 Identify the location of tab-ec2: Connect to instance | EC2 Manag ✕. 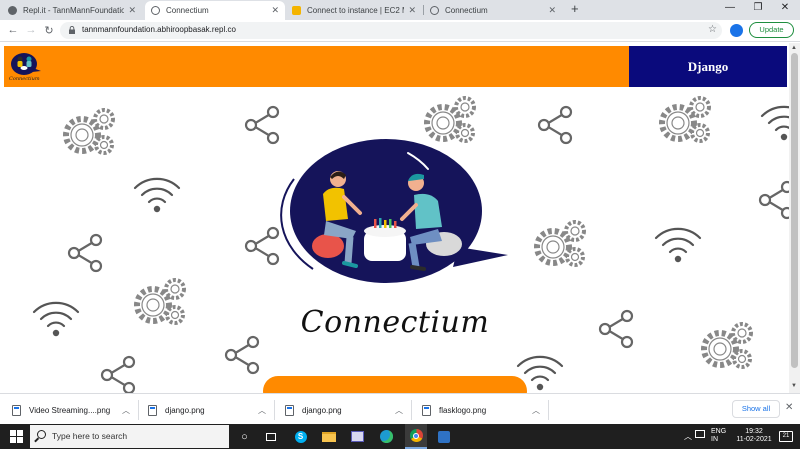
(354, 10).